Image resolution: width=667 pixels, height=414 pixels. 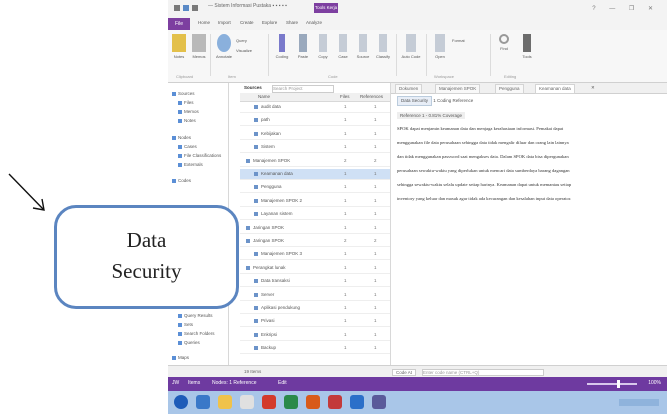 I want to click on nav-item-maps: Maps, so click(x=180, y=357).